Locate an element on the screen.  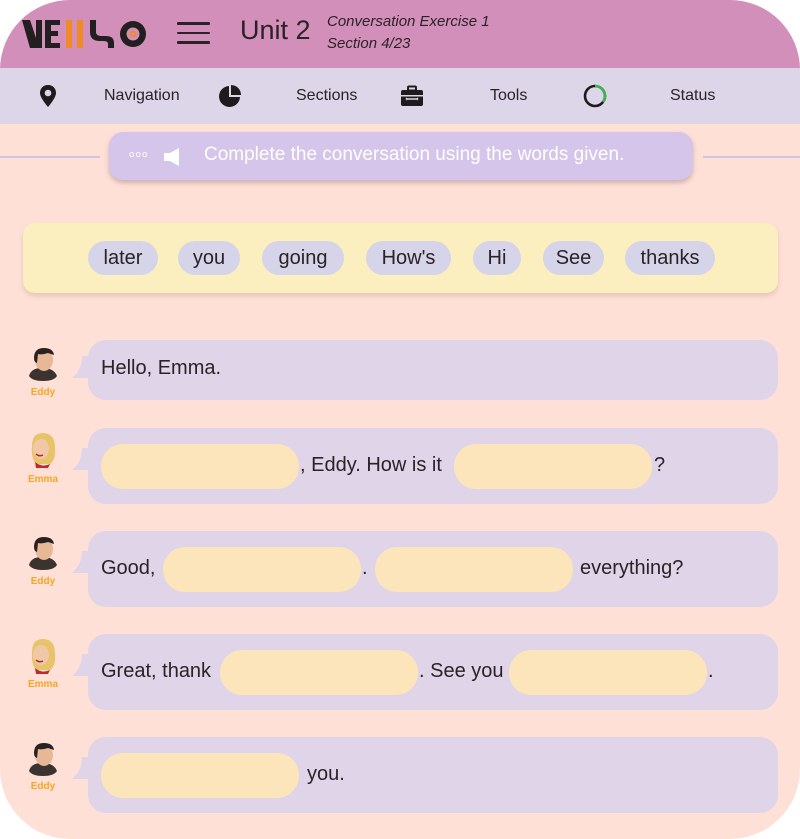
speech-bubble: , Eddy. How is it ? is located at coordinates (433, 466).